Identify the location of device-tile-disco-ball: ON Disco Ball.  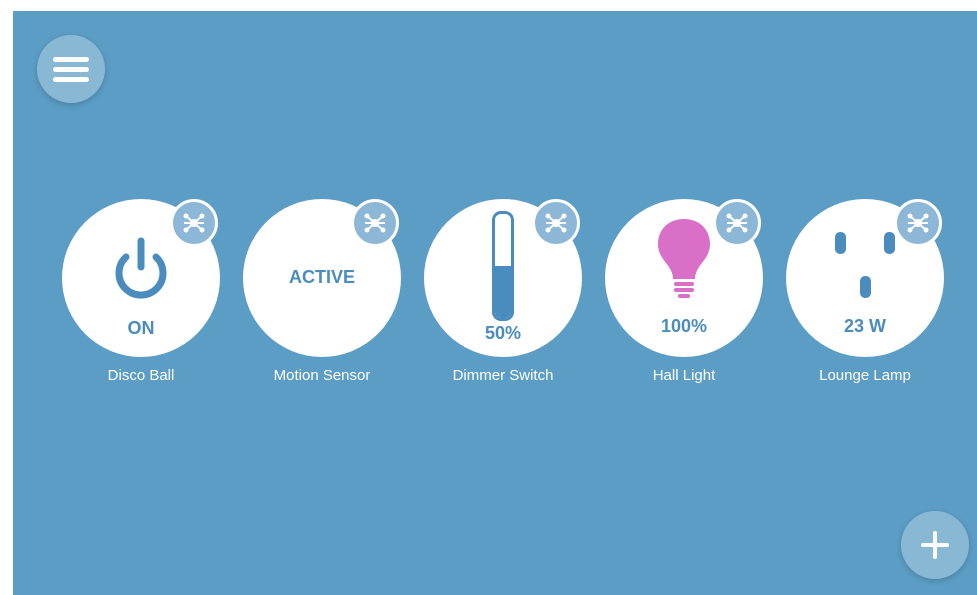
(142, 299).